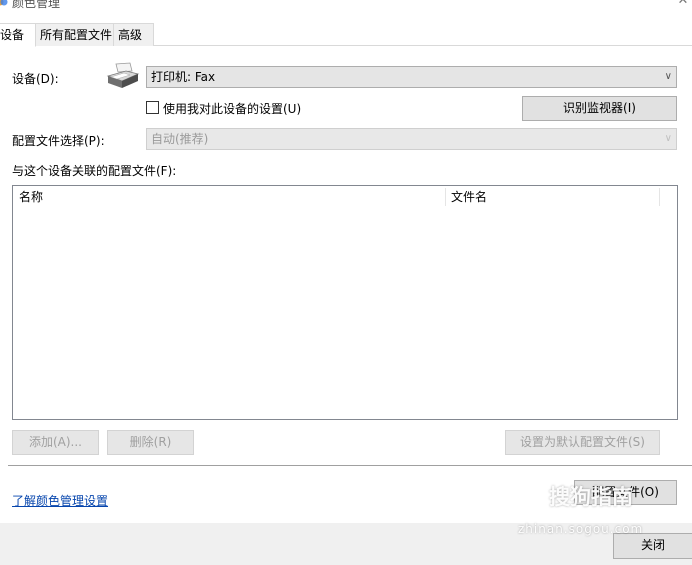 The height and width of the screenshot is (565, 692). Describe the element at coordinates (152, 107) in the screenshot. I see `use-settings-checkbox` at that location.